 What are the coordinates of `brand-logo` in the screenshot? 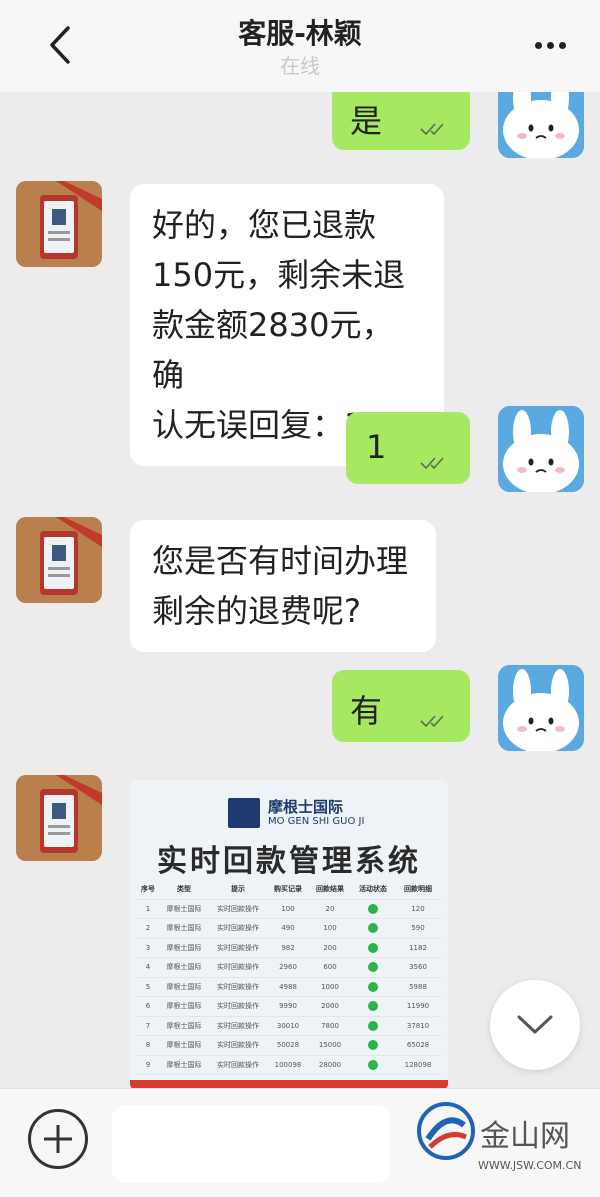 It's located at (244, 813).